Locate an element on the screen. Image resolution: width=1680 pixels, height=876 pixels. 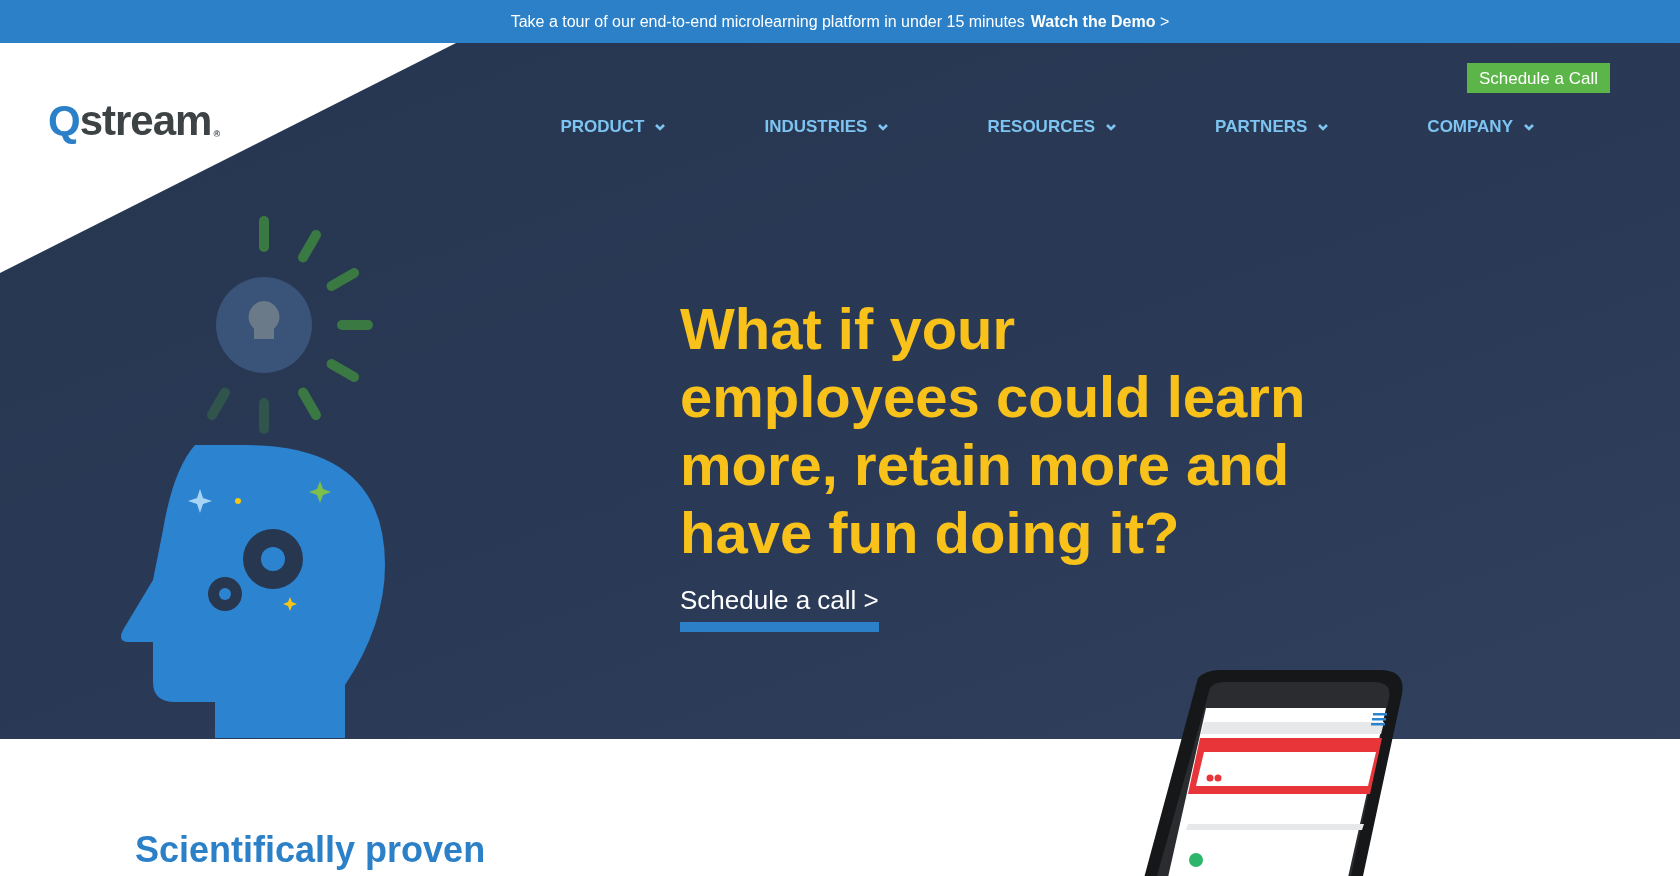
announcement-text: Take a tour of our end-to-end microlearning platform in under 15 minutes is located at coordinates (767, 21).